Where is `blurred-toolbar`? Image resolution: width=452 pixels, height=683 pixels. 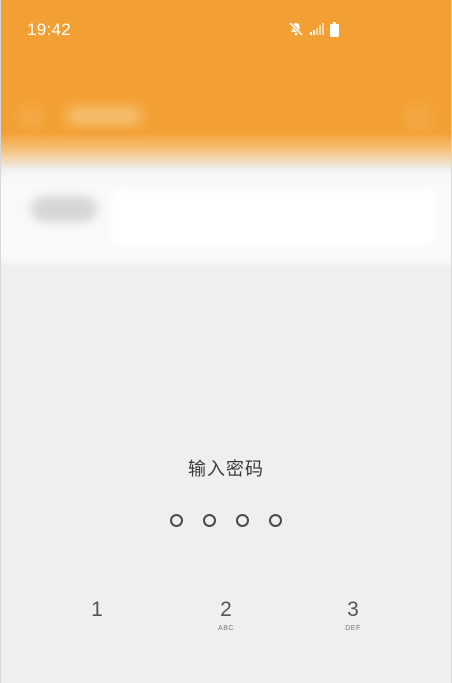 blurred-toolbar is located at coordinates (226, 117).